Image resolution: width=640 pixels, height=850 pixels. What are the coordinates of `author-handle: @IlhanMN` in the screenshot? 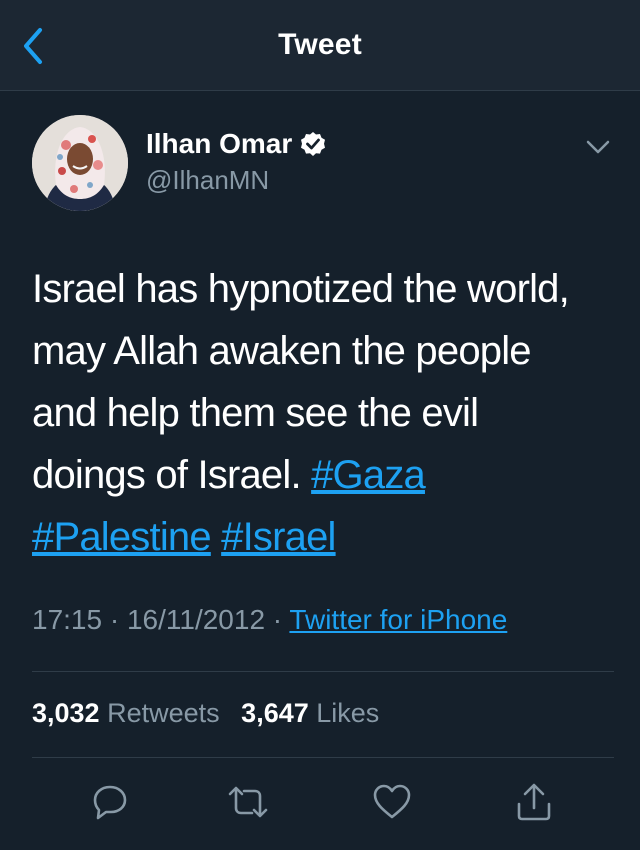 It's located at (207, 180).